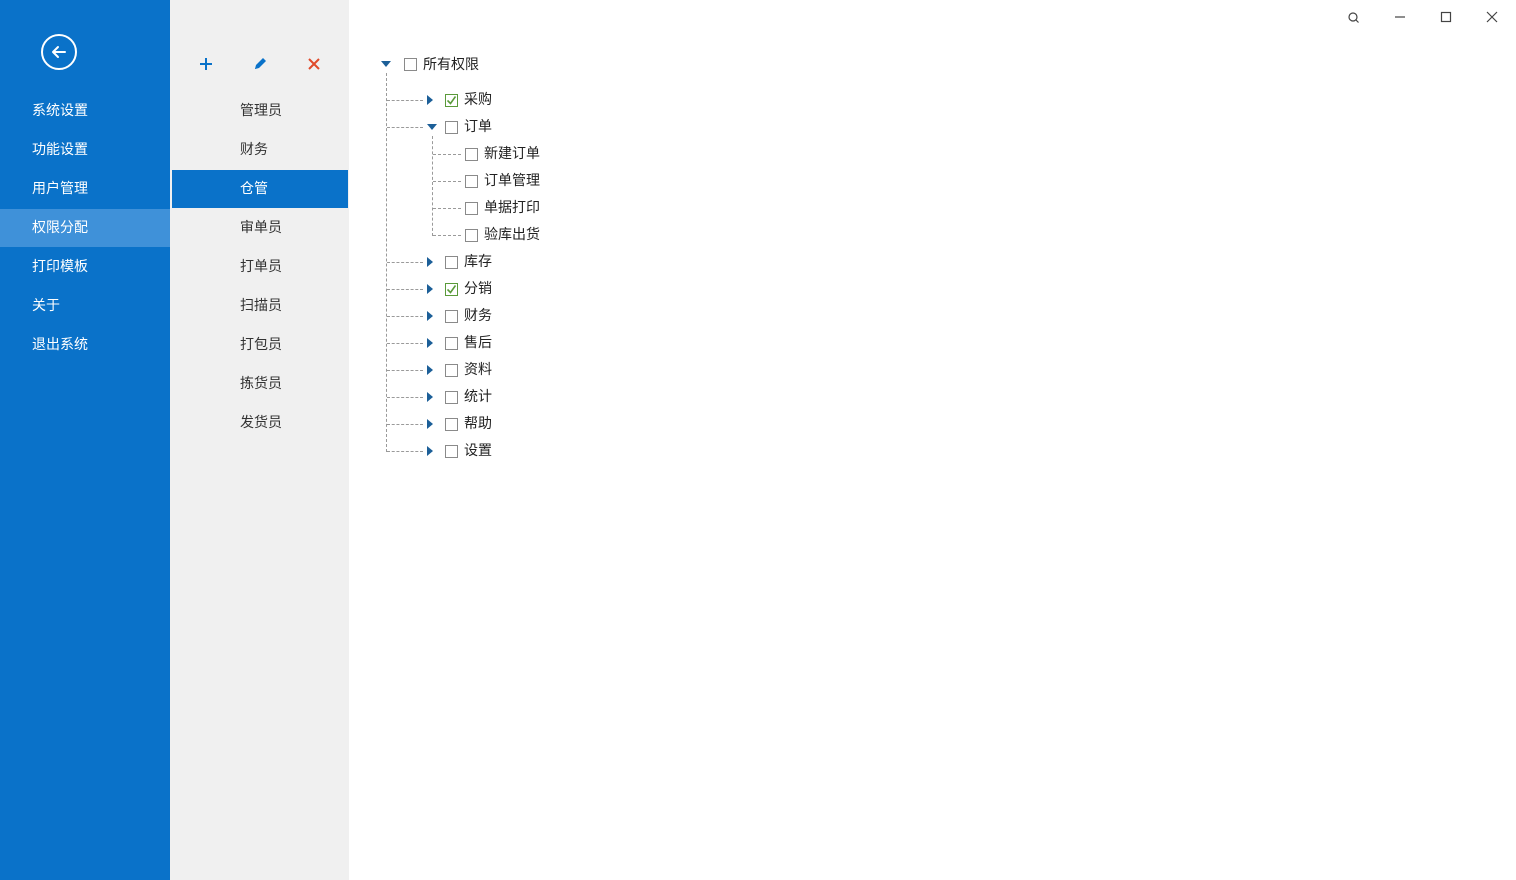 The height and width of the screenshot is (880, 1516). Describe the element at coordinates (478, 100) in the screenshot. I see `tree-node-label: 采购` at that location.